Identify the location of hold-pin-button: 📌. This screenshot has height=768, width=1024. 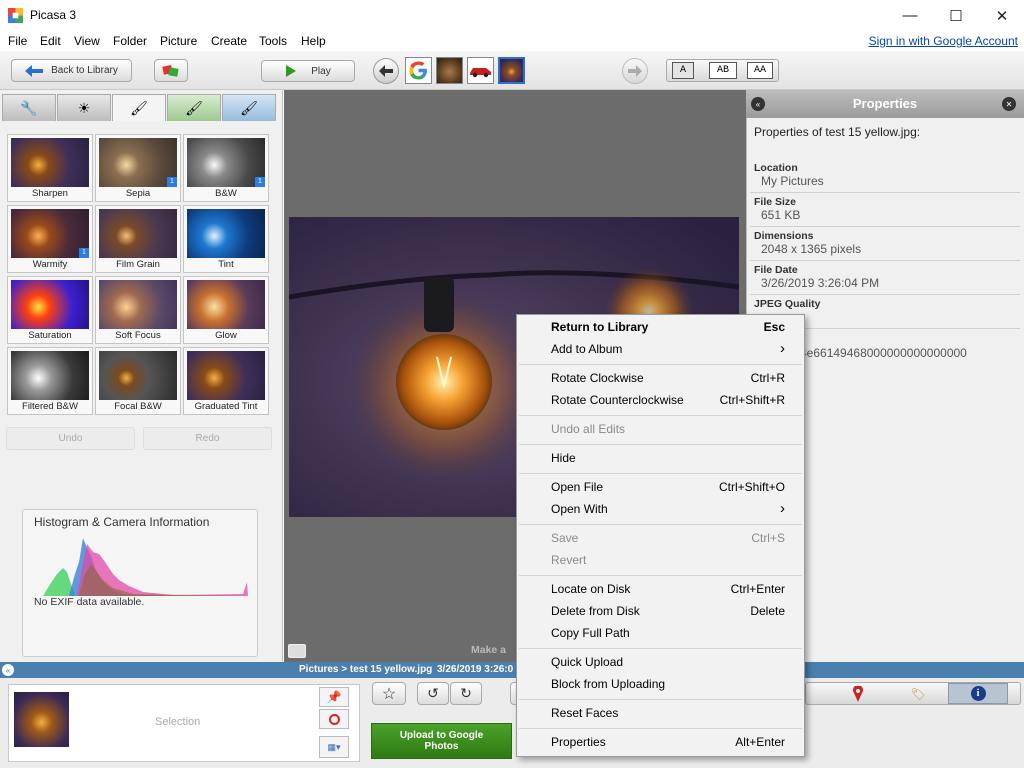
(334, 697).